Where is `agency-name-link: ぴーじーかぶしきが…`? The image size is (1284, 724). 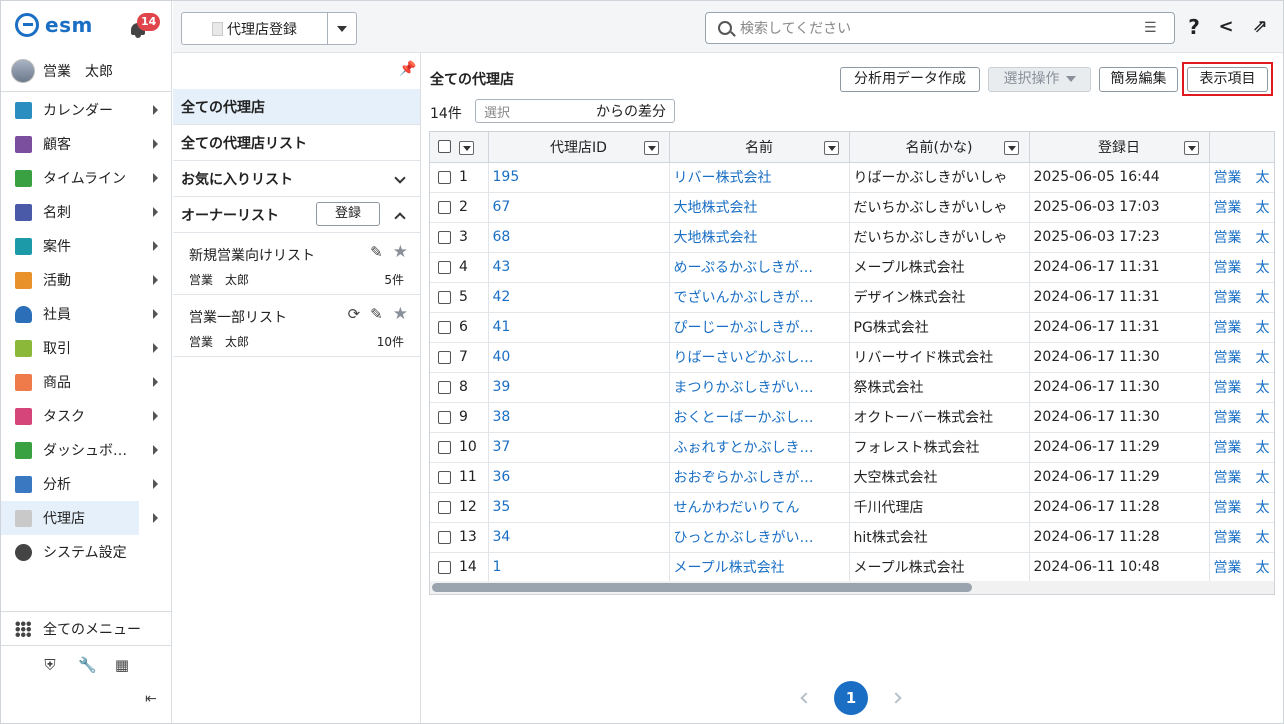
agency-name-link: ぴーじーかぶしきが… is located at coordinates (759, 327).